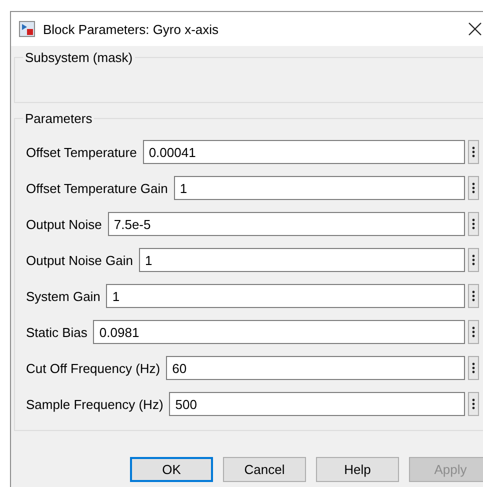 This screenshot has width=483, height=487. I want to click on field-label: Offset Temperature Gain, so click(97, 188).